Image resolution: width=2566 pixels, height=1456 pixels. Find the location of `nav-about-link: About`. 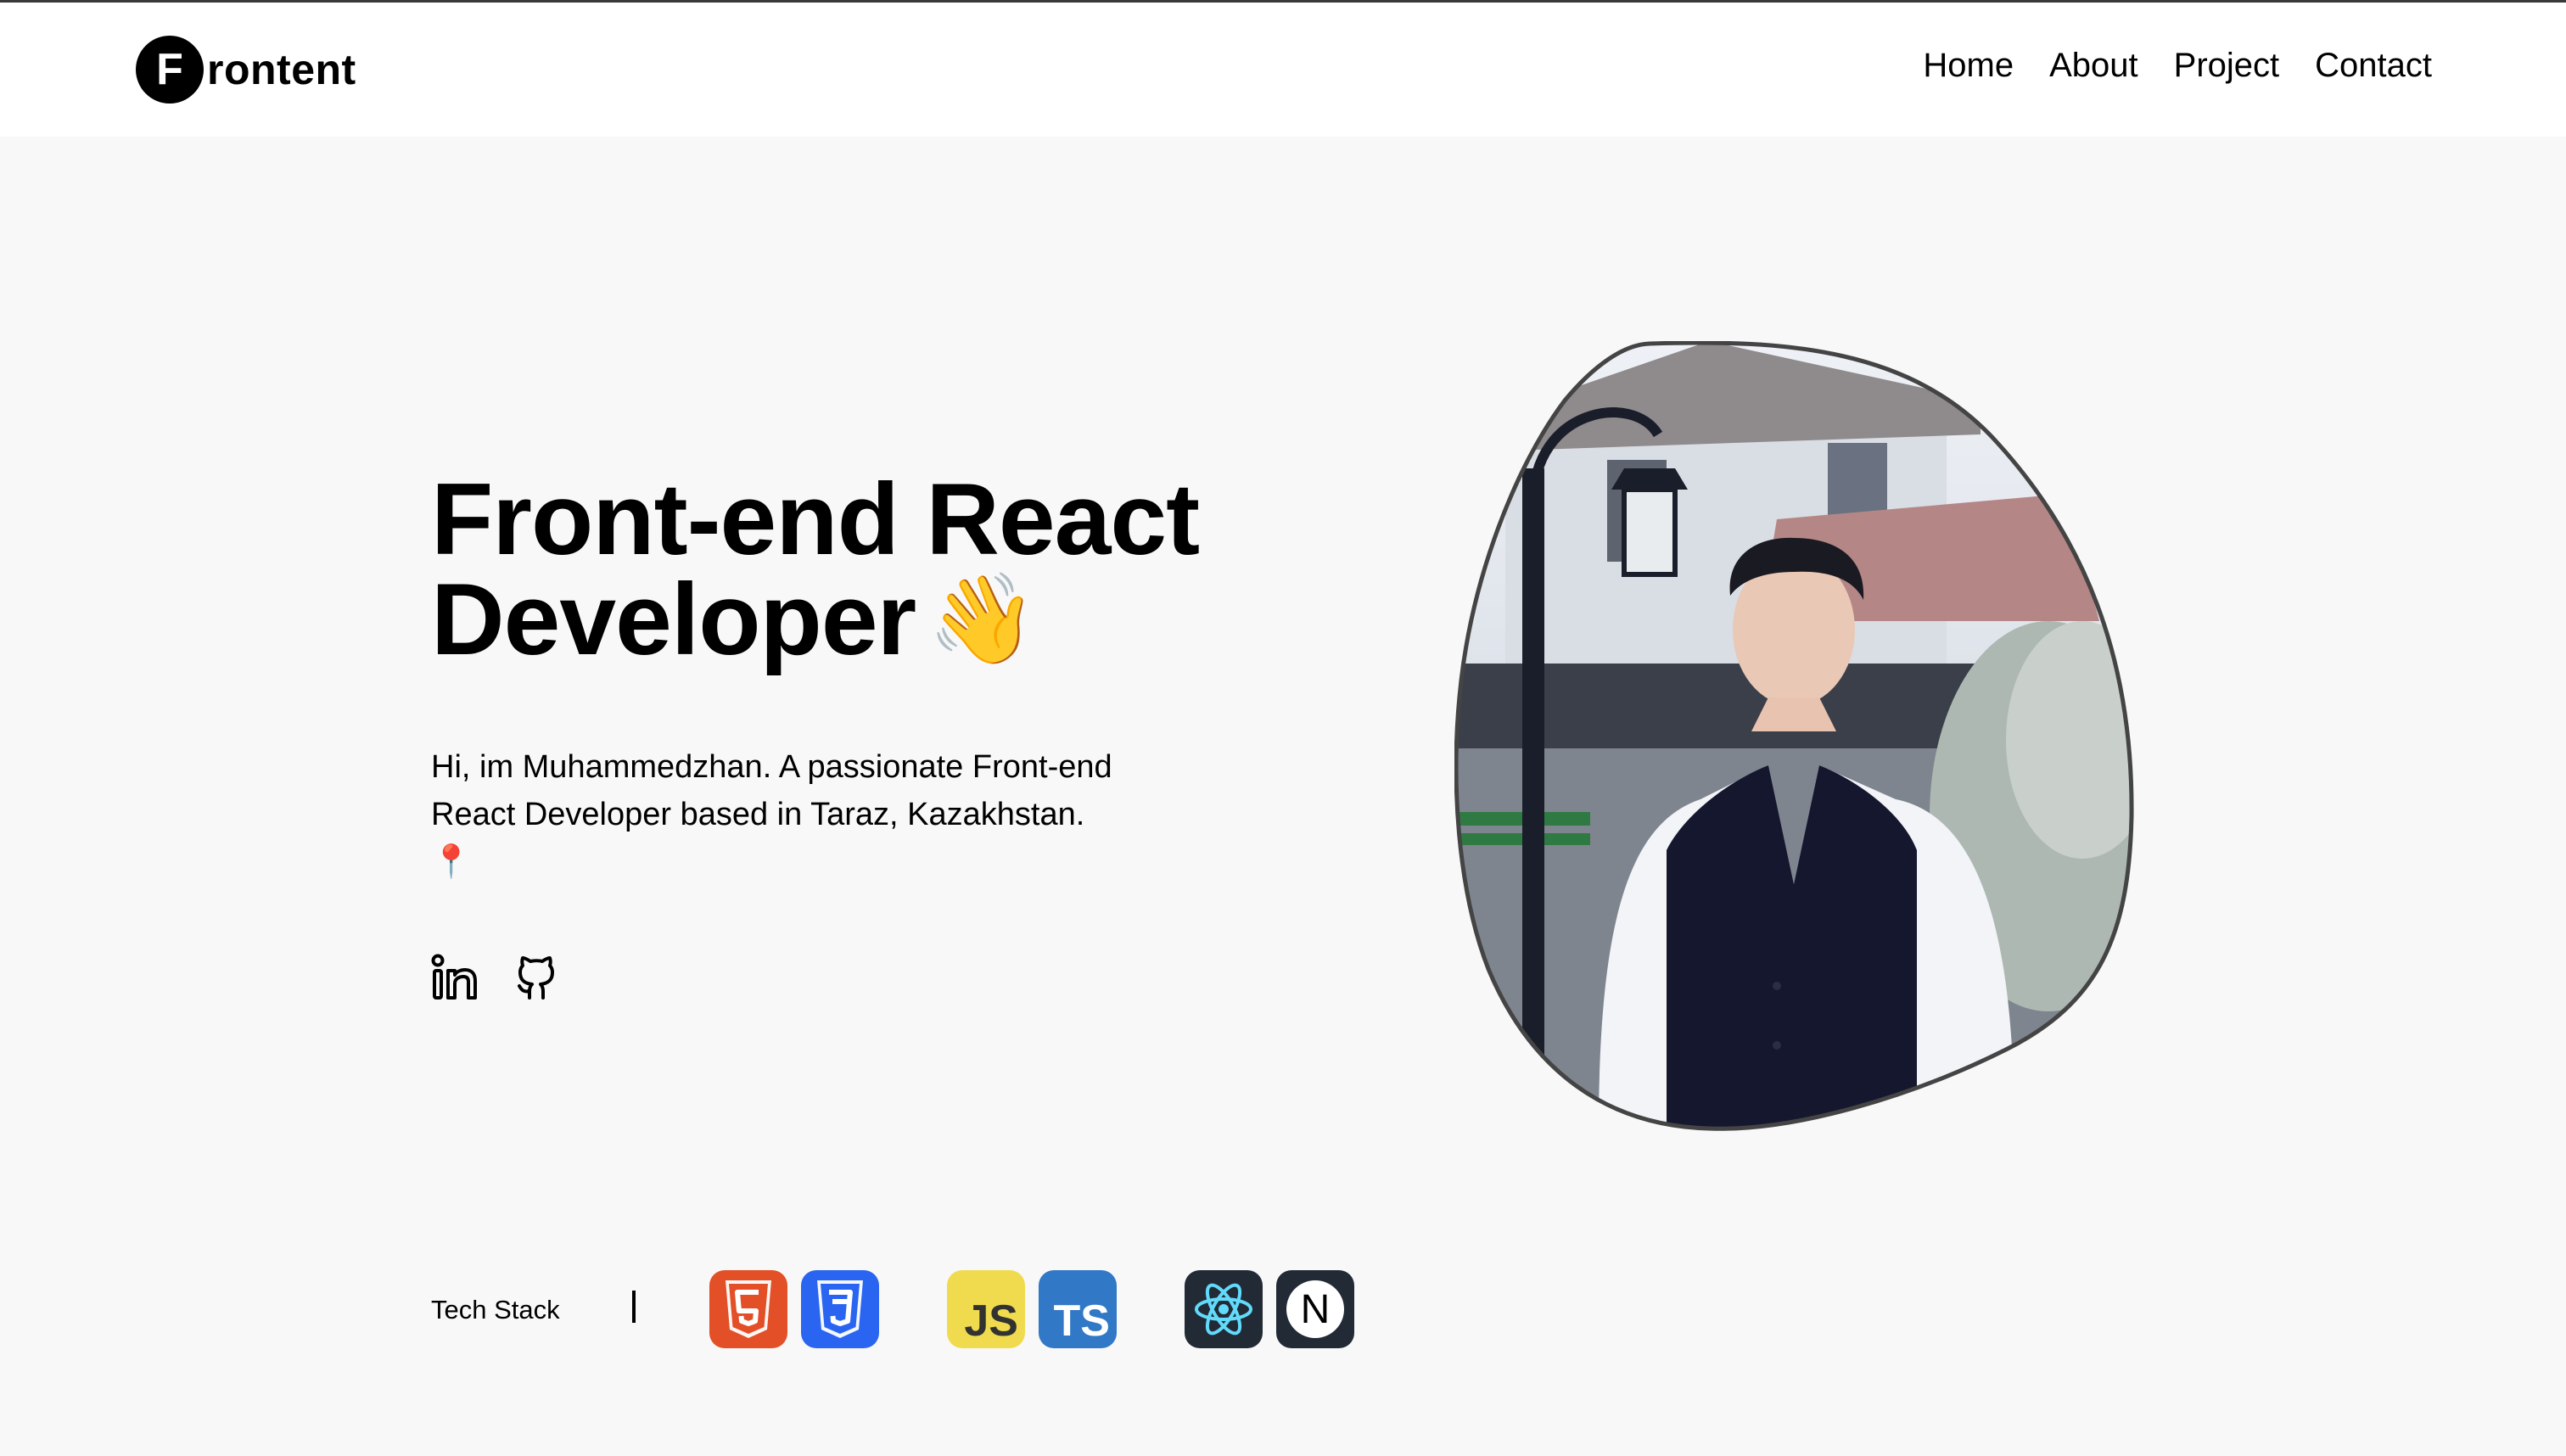

nav-about-link: About is located at coordinates (2093, 66).